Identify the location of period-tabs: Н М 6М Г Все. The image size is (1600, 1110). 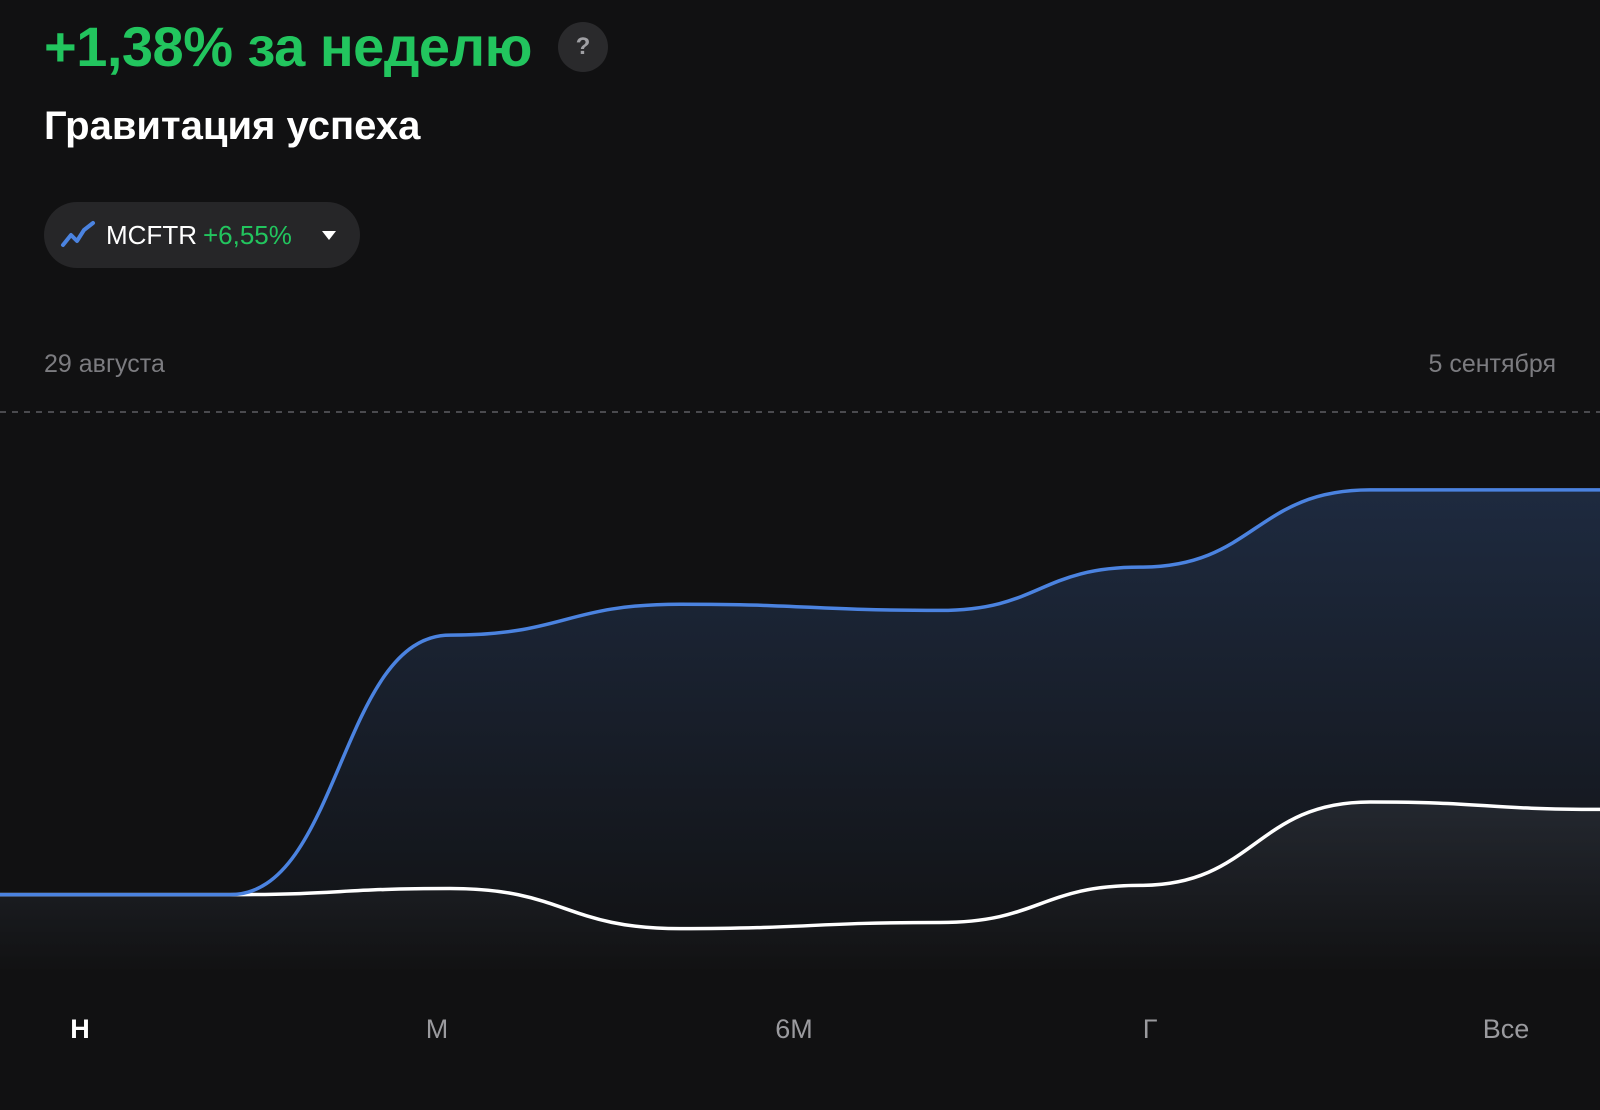
(800, 1035).